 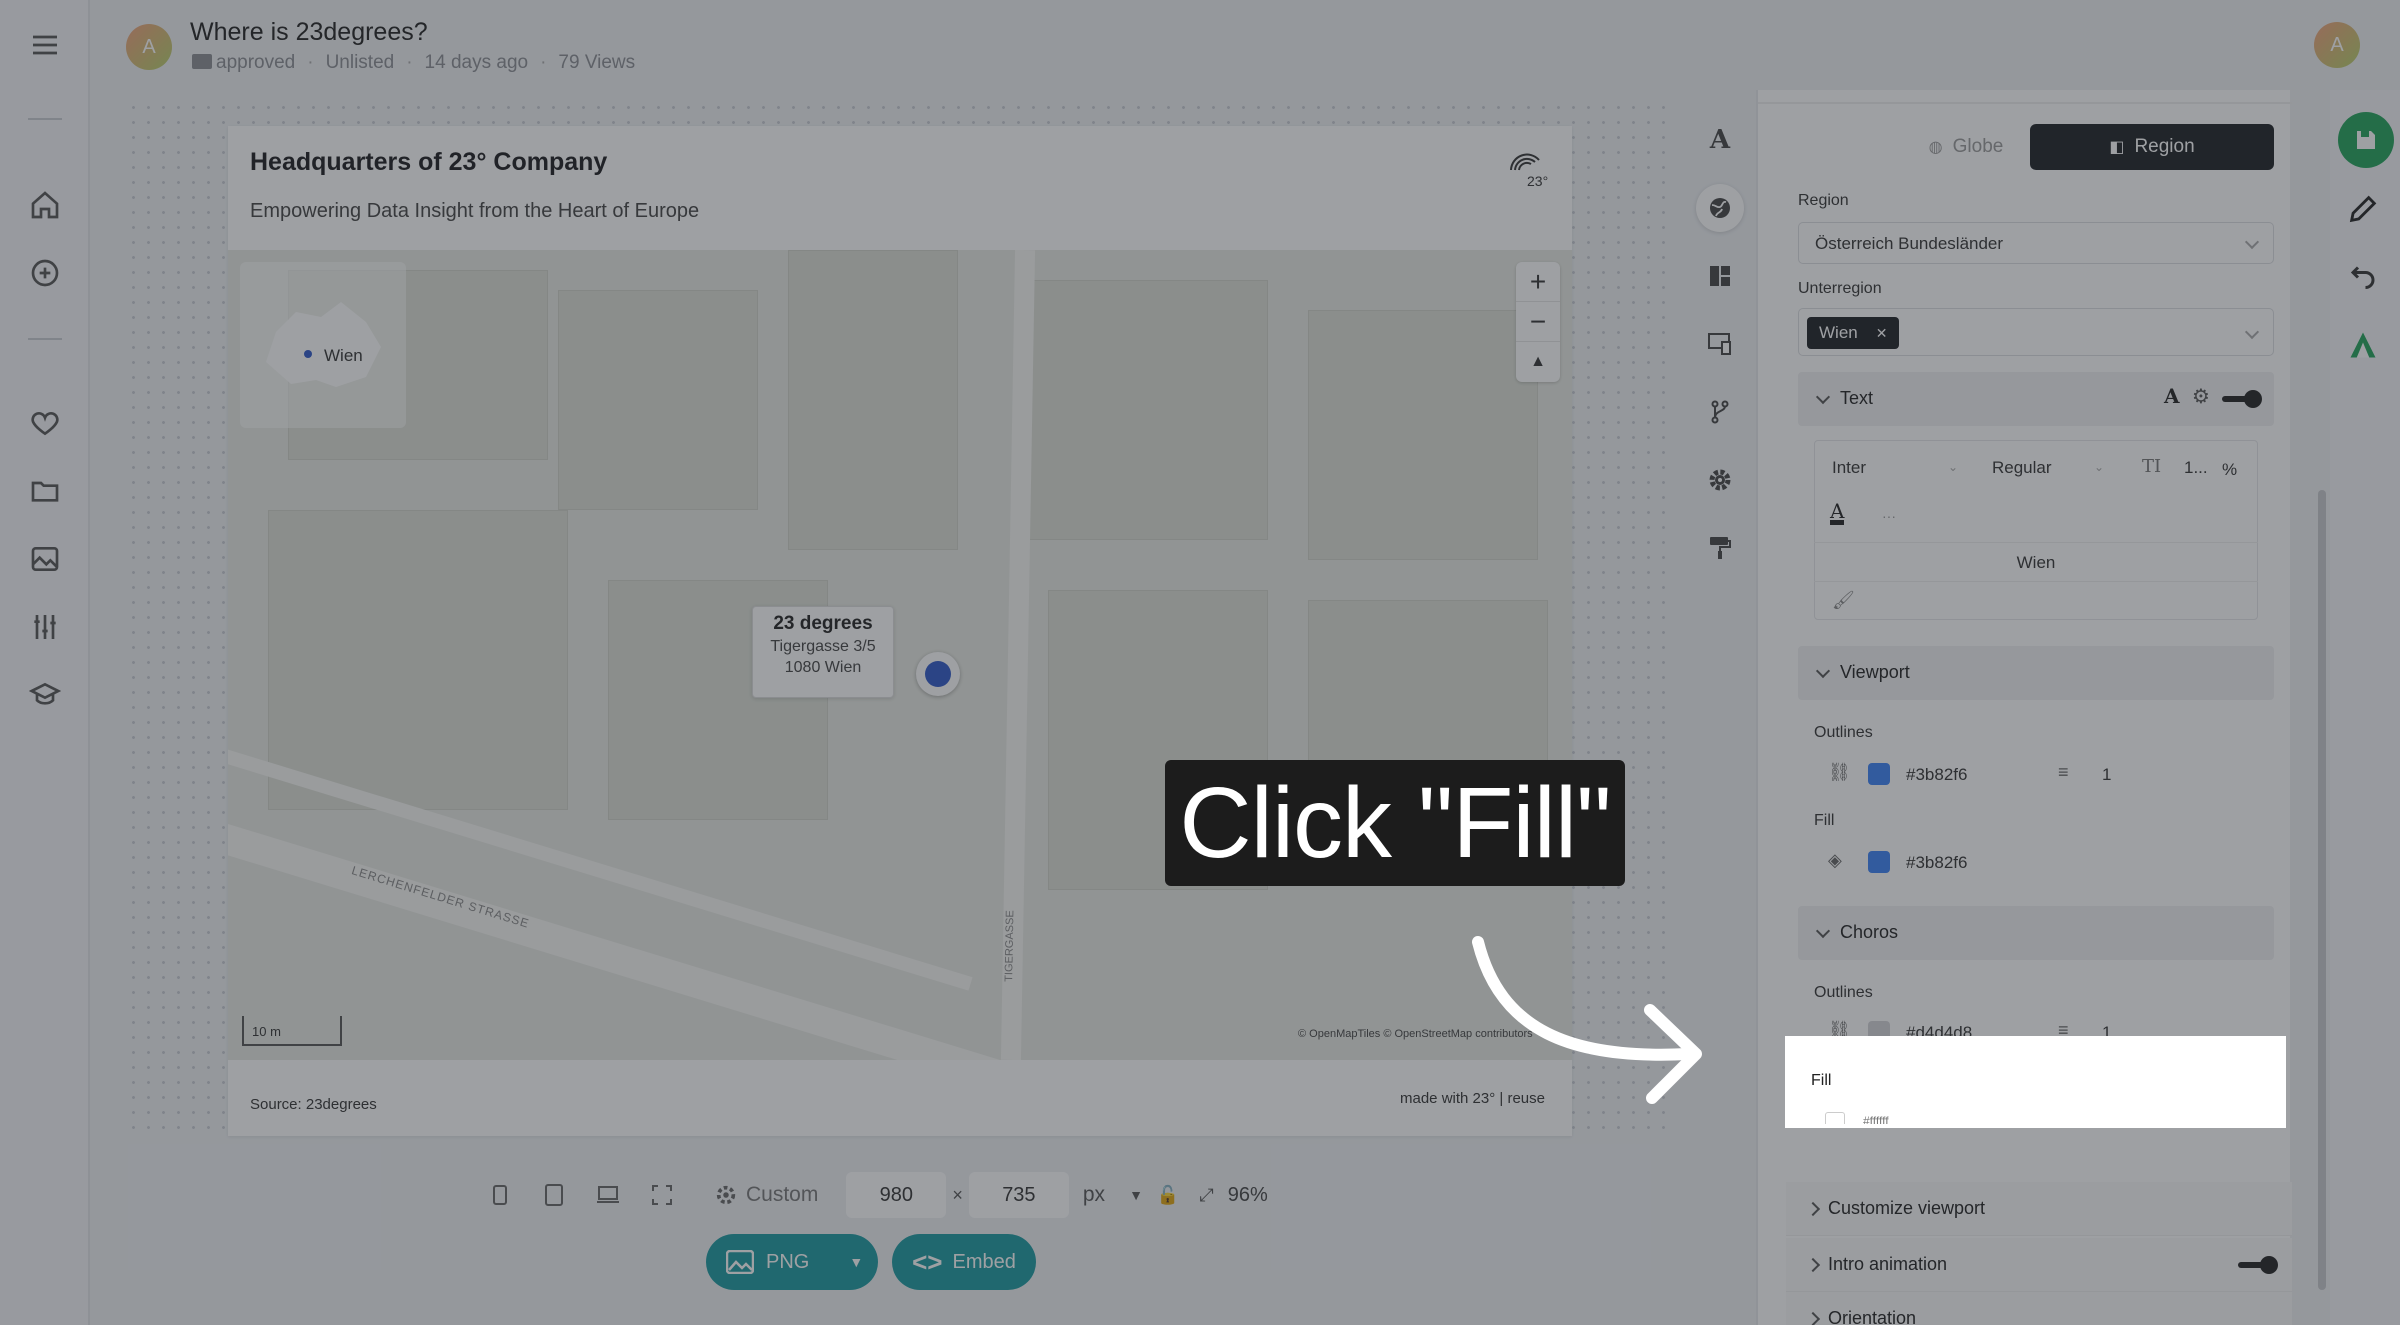 I want to click on unit-select: px, so click(x=1094, y=1195).